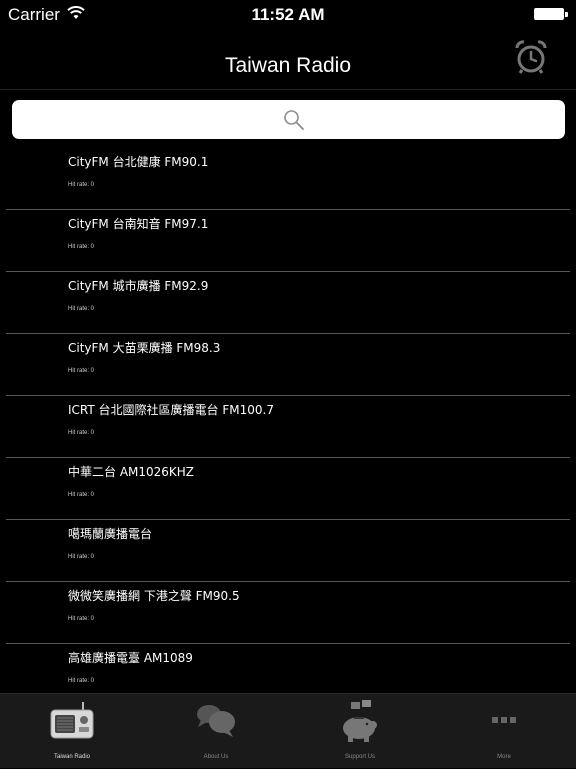 The image size is (576, 769). What do you see at coordinates (288, 427) in the screenshot?
I see `station-row: ICRT 台北國際社區廣播電台 FM100.7 Hit rate: 0` at bounding box center [288, 427].